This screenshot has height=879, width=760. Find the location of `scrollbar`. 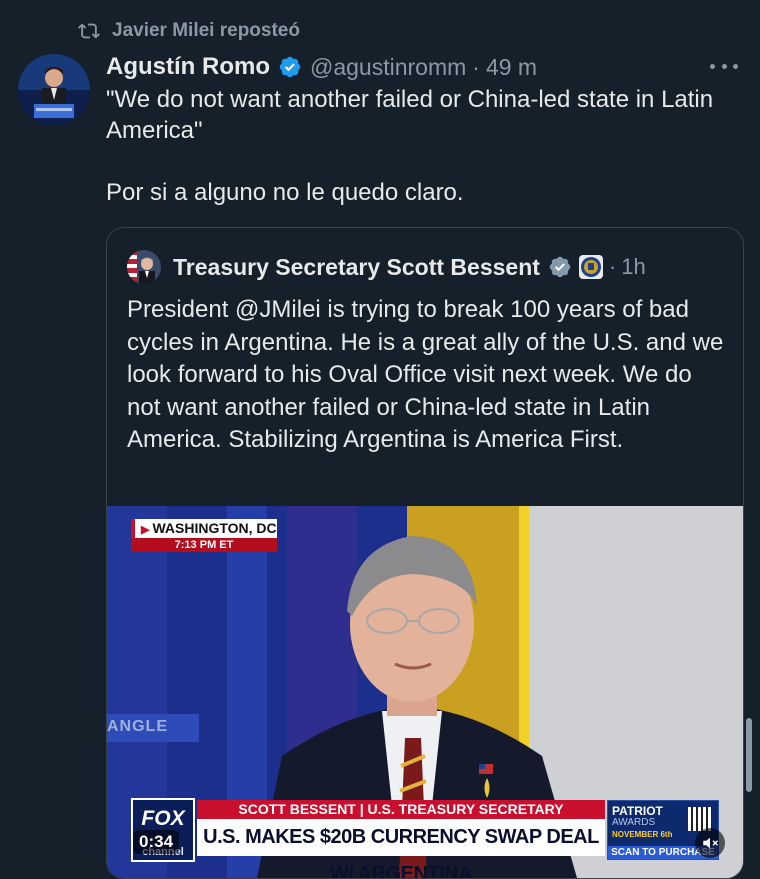

scrollbar is located at coordinates (749, 755).